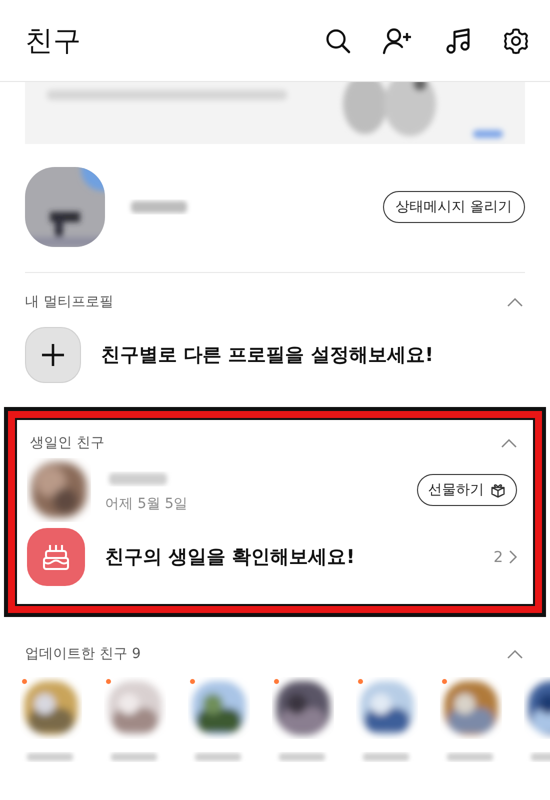 The width and height of the screenshot is (550, 800). I want to click on birthday-count: 2, so click(498, 557).